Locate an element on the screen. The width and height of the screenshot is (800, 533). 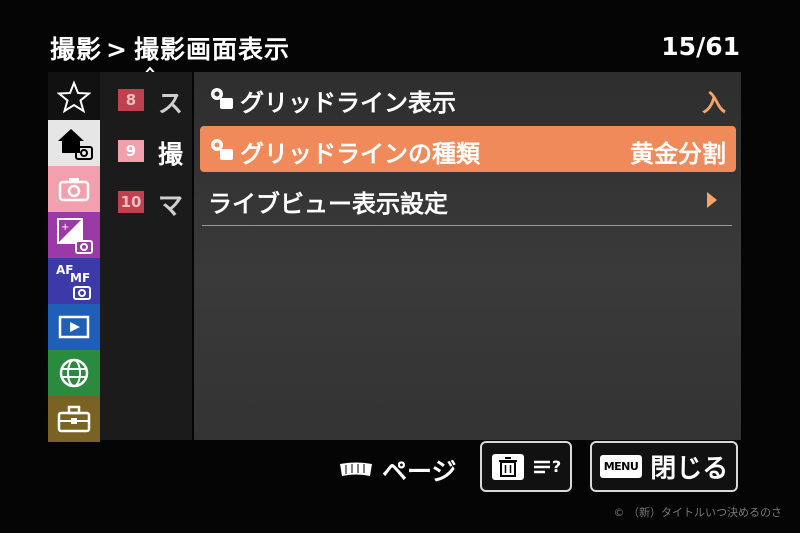
chevron-right-icon is located at coordinates (712, 200).